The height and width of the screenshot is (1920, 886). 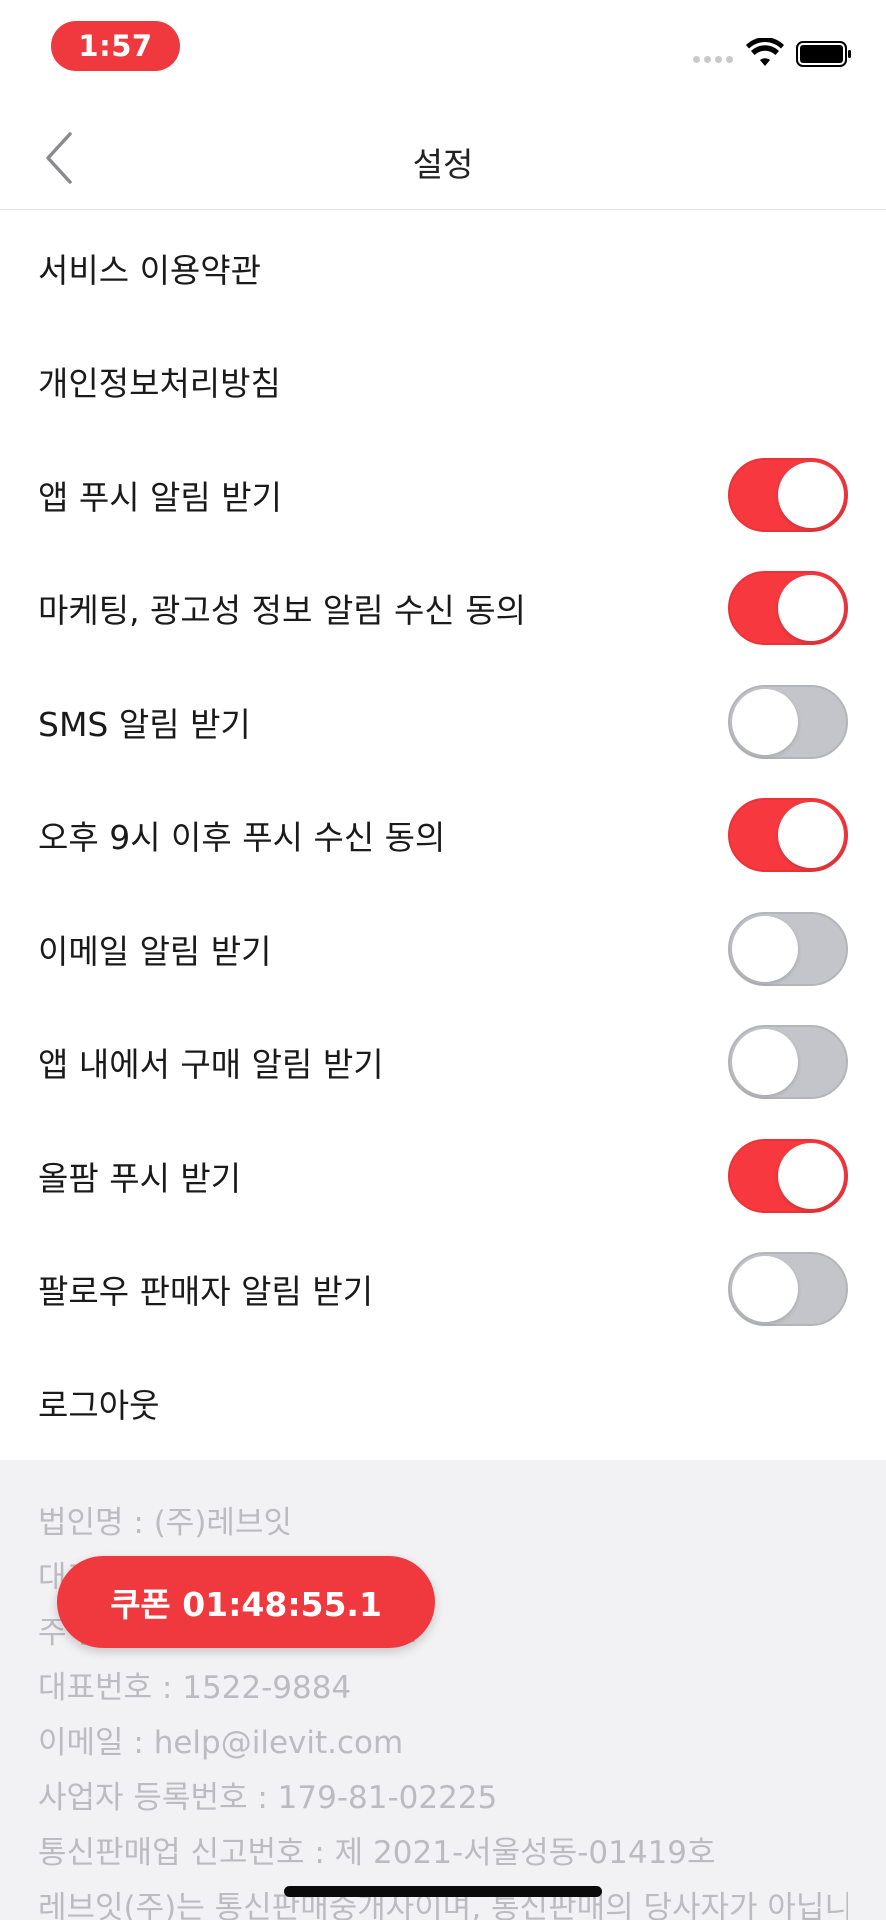 I want to click on page-title: 설정, so click(x=443, y=164).